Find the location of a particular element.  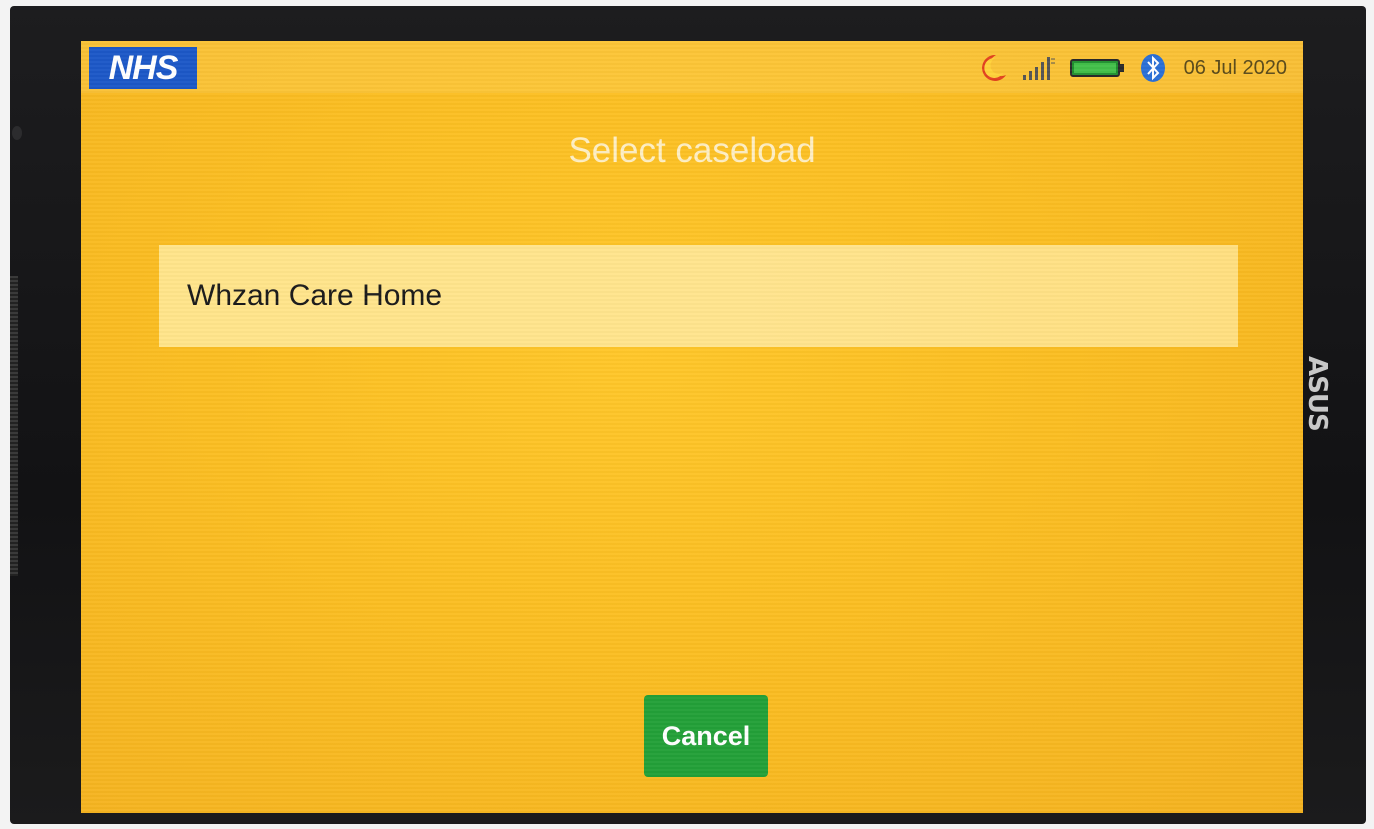

status-icons: 06 Jul 2020 is located at coordinates (1133, 68).